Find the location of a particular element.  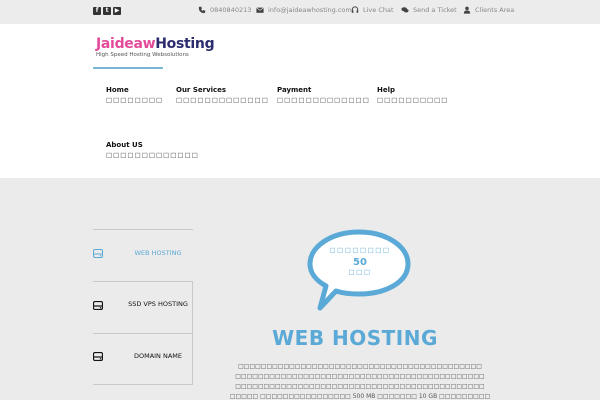

send-ticket-link: Send a Ticket is located at coordinates (429, 10).